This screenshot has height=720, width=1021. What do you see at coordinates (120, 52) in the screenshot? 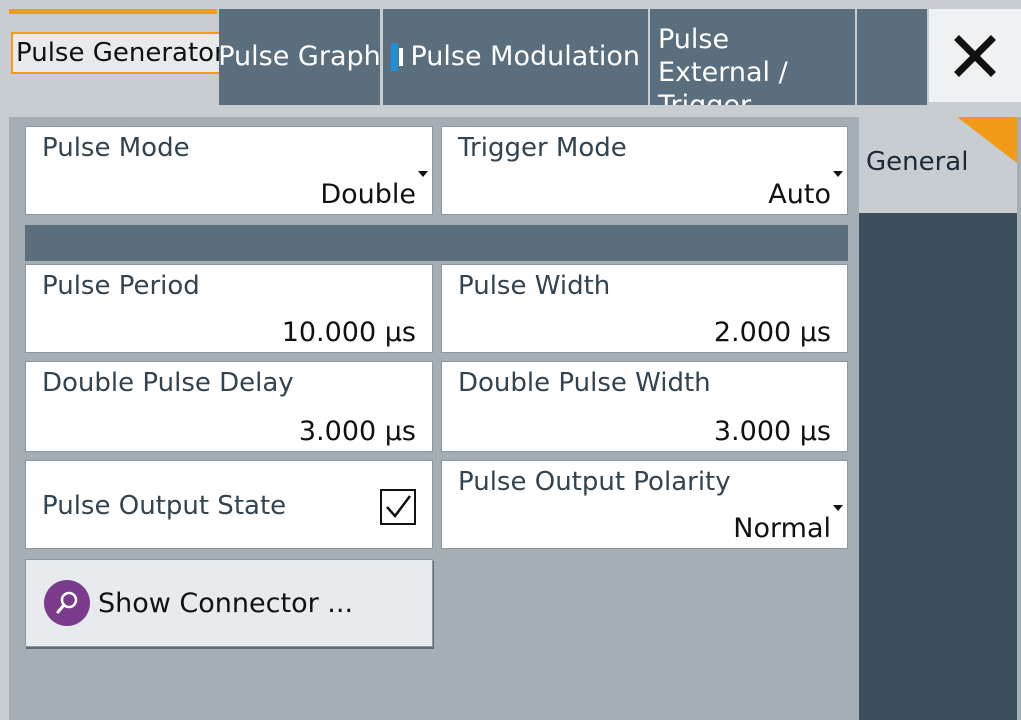
I see `tab-pulse-generator-label: Pulse Generator` at bounding box center [120, 52].